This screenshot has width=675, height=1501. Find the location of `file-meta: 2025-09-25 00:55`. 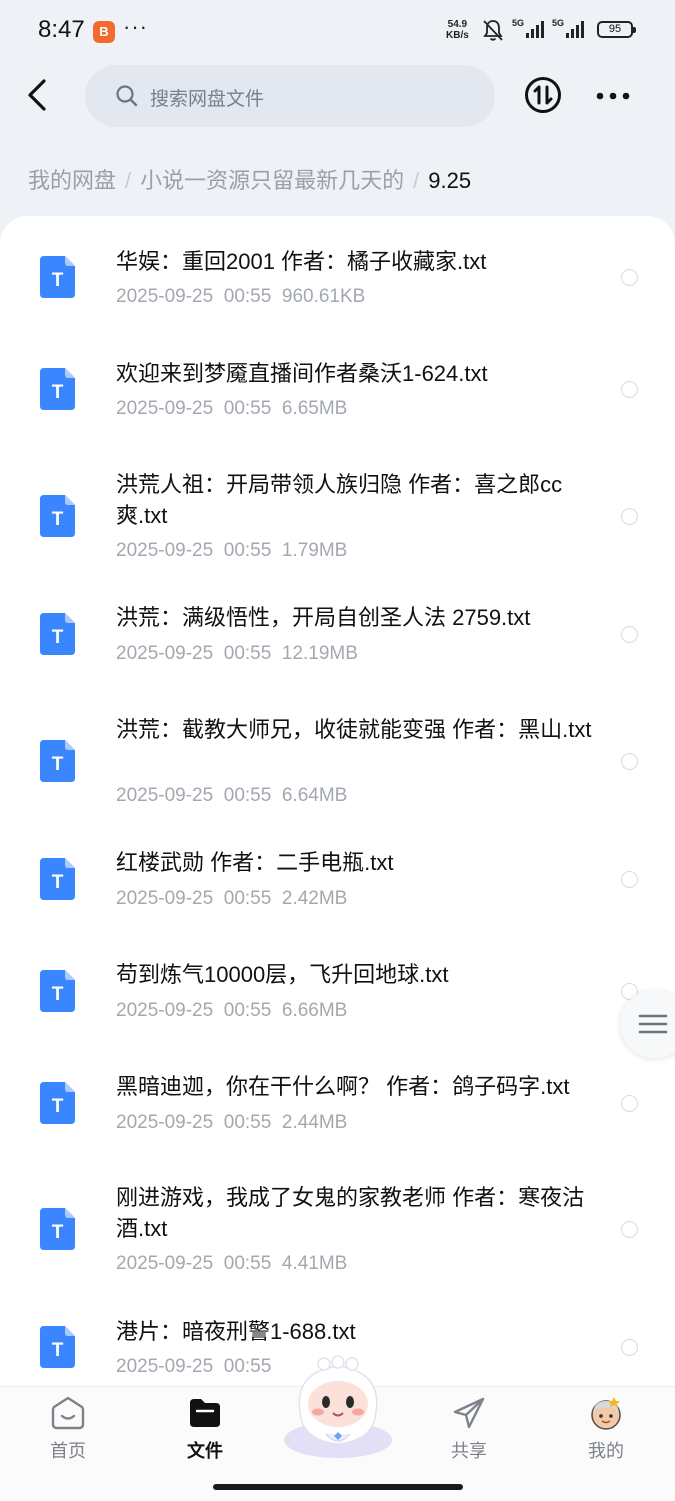

file-meta: 2025-09-25 00:55 is located at coordinates (199, 1367).